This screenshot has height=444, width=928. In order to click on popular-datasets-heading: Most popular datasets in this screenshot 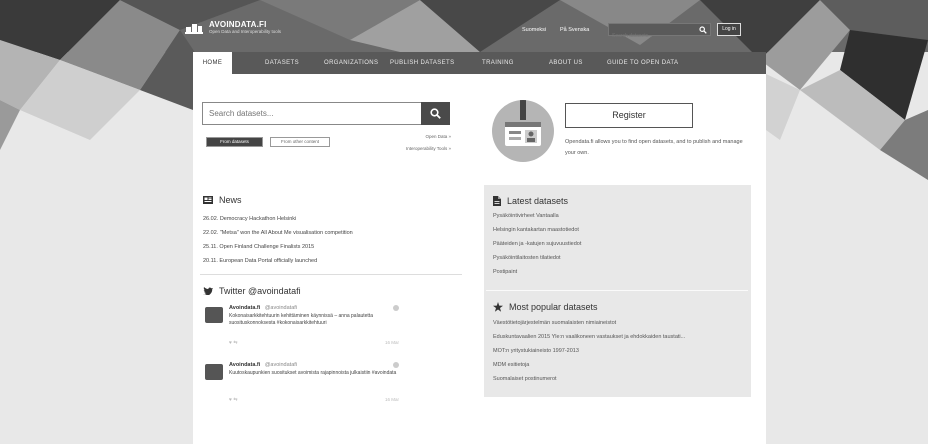, I will do `click(545, 307)`.